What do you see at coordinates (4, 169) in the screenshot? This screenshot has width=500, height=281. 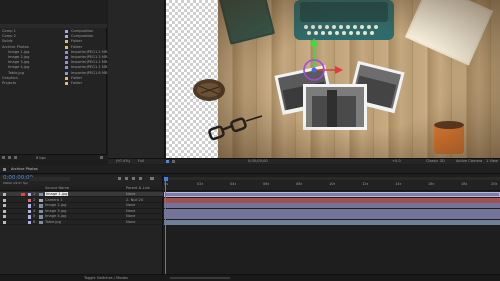 I see `close-icon` at bounding box center [4, 169].